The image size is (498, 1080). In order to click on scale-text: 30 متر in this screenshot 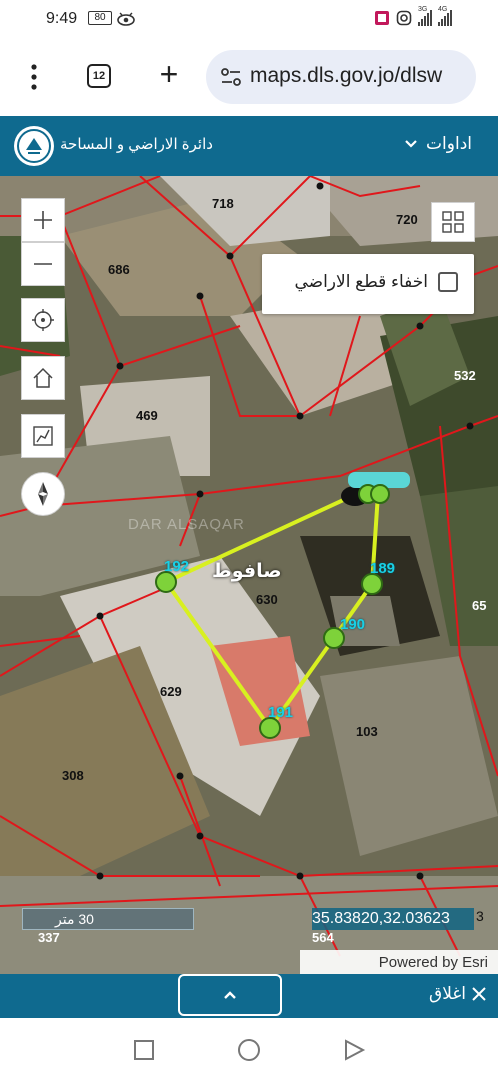, I will do `click(74, 919)`.